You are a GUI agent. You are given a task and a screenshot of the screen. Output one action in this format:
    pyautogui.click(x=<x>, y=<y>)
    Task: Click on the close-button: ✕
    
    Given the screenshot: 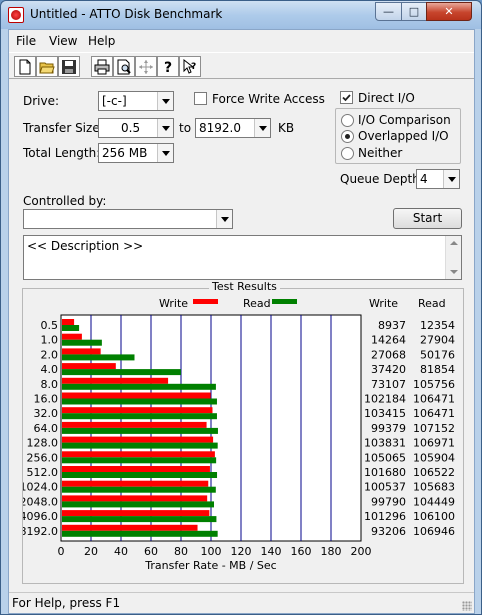 What is the action you would take?
    pyautogui.click(x=449, y=11)
    